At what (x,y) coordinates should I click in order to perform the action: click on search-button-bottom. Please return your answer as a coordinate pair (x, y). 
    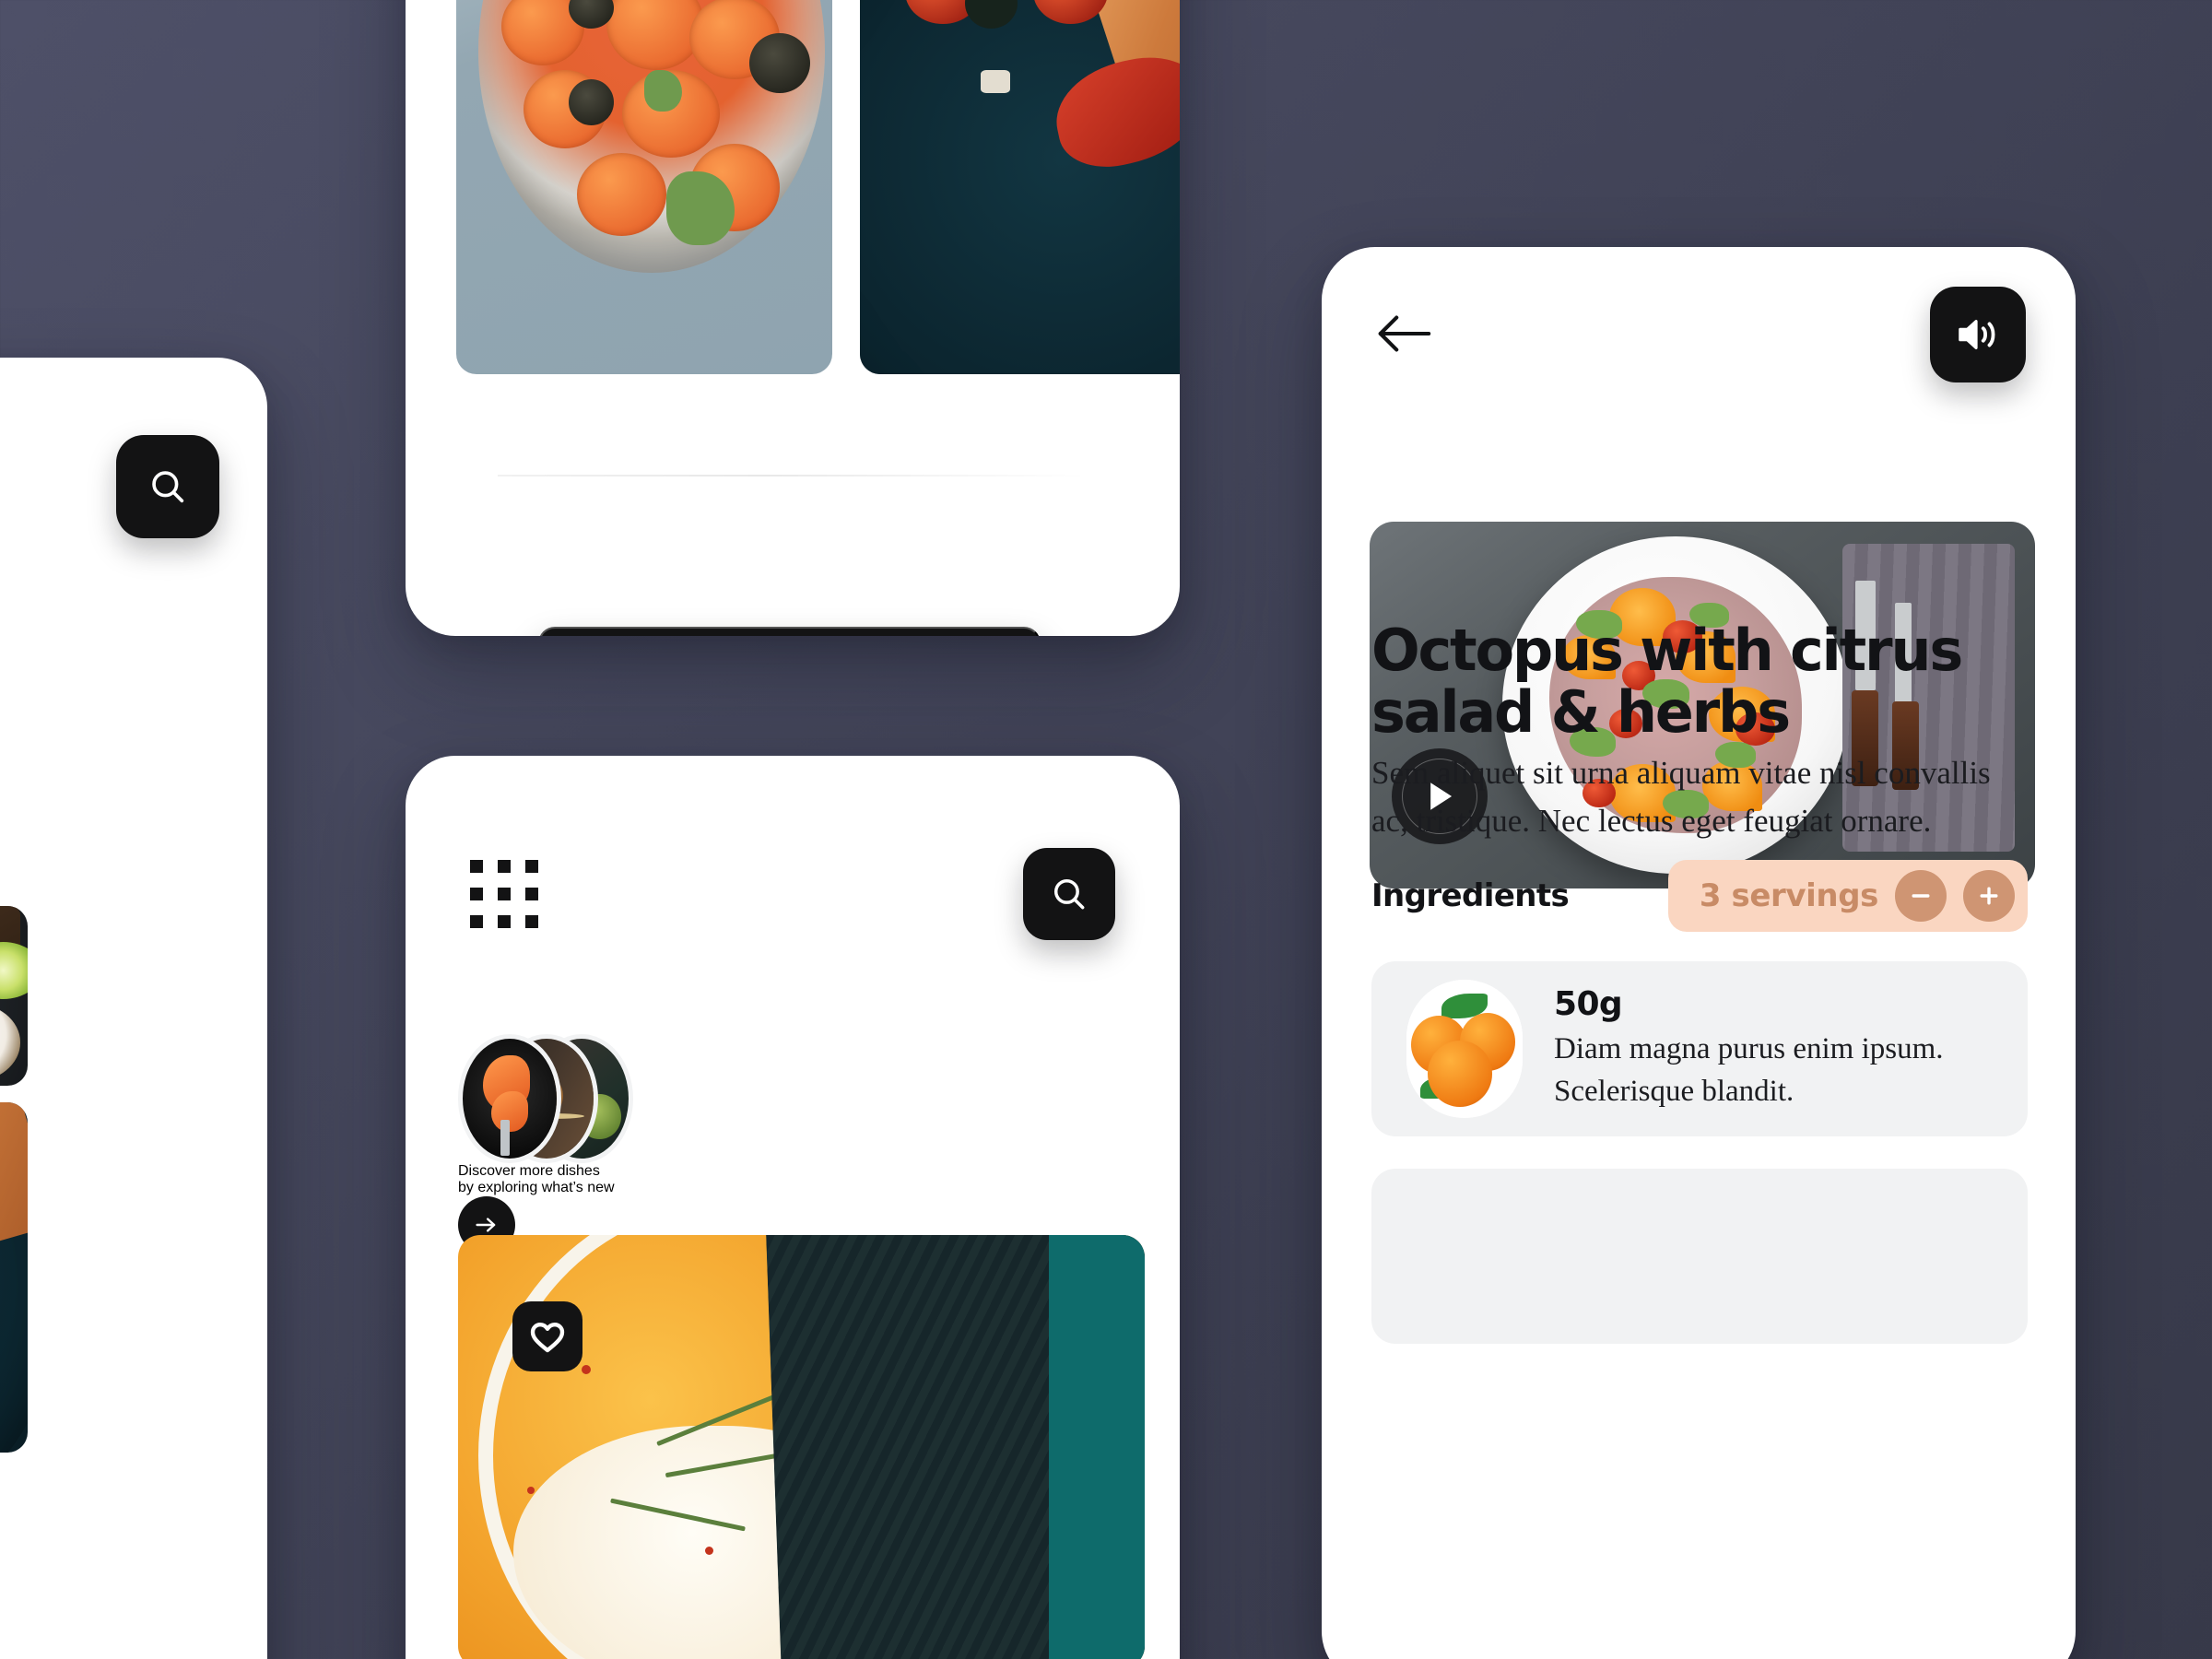
    Looking at the image, I should click on (1069, 894).